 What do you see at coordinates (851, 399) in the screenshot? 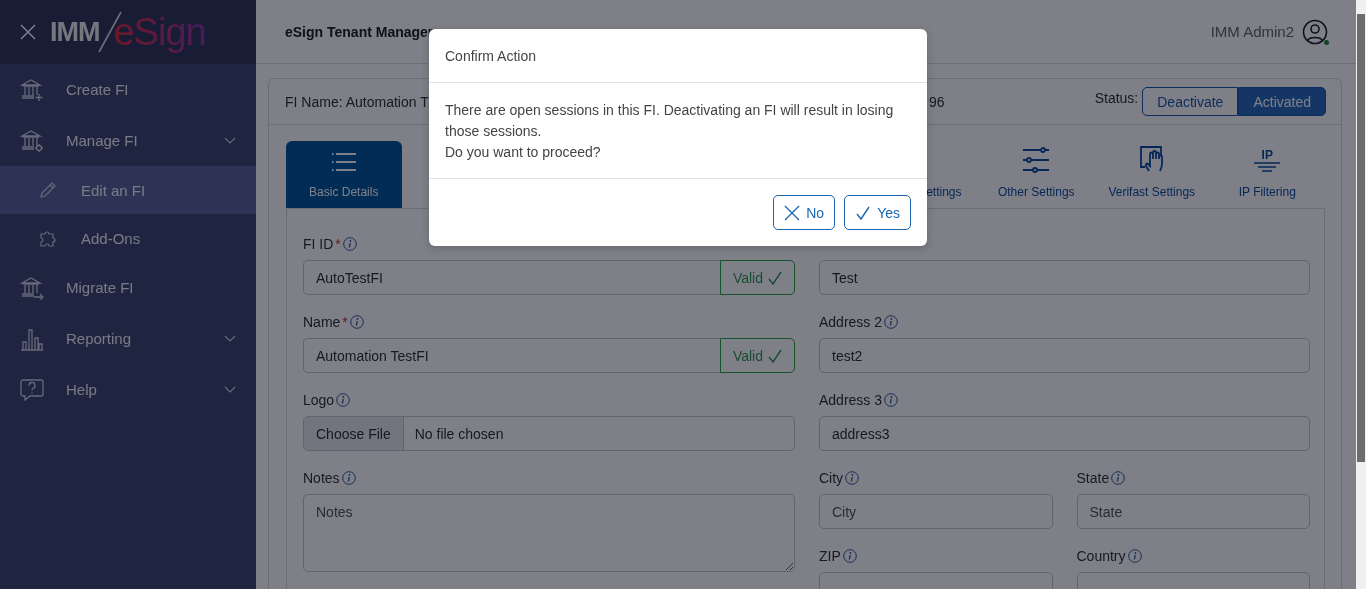
I see `field-label: Address 3` at bounding box center [851, 399].